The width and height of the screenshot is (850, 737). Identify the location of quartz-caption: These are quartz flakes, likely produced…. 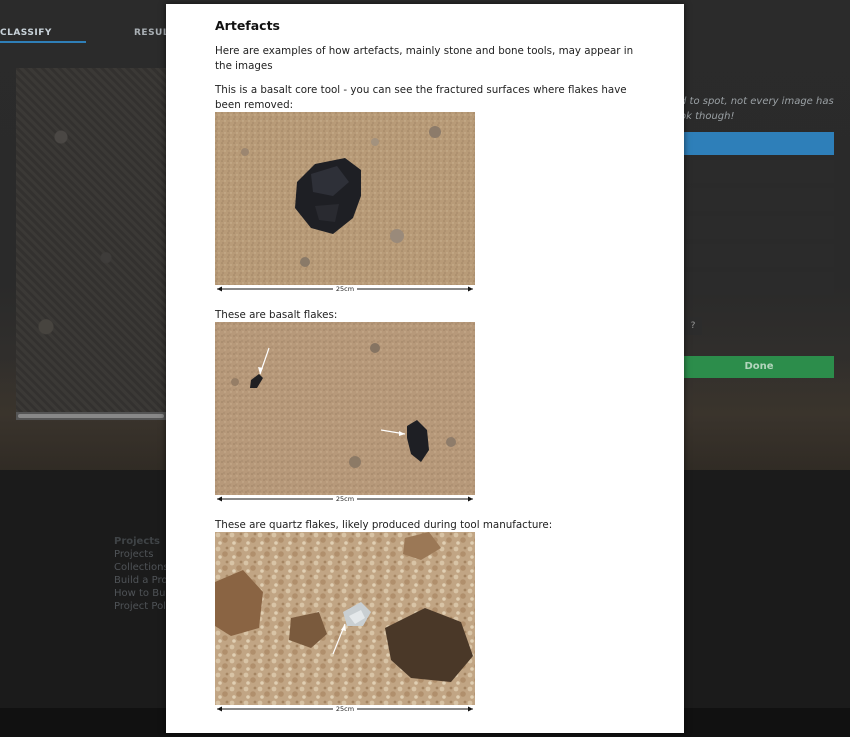
(384, 525).